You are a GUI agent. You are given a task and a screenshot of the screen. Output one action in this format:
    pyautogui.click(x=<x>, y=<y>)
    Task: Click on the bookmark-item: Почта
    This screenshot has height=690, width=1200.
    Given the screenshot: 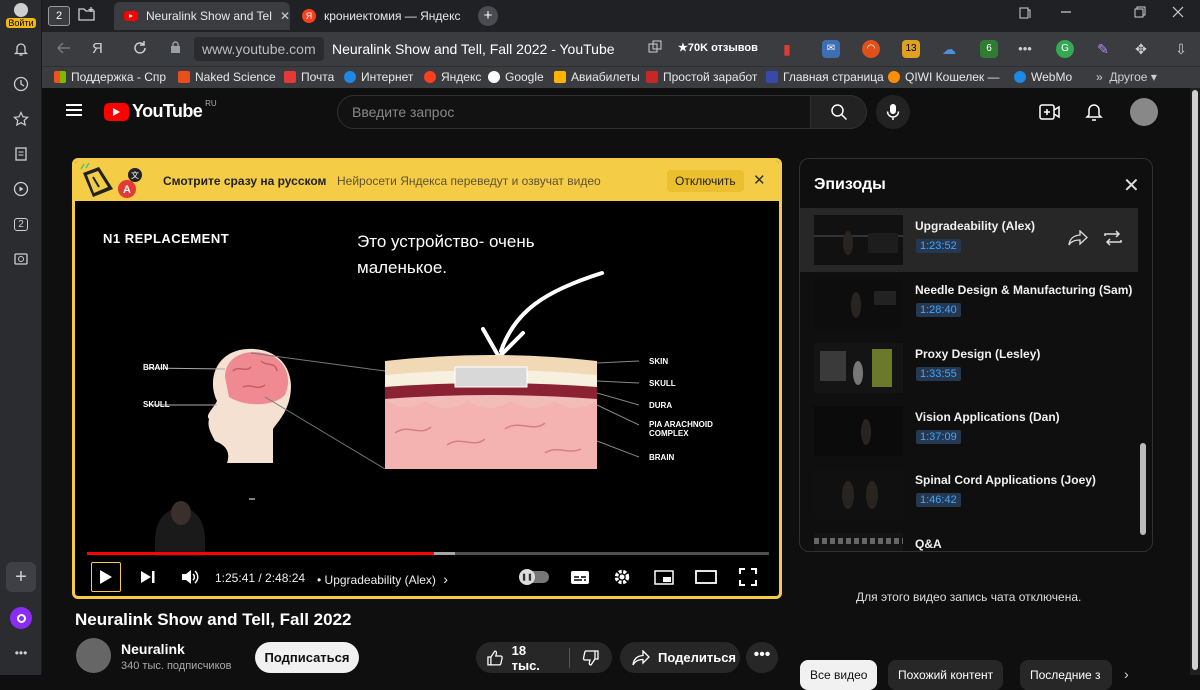 What is the action you would take?
    pyautogui.click(x=309, y=77)
    